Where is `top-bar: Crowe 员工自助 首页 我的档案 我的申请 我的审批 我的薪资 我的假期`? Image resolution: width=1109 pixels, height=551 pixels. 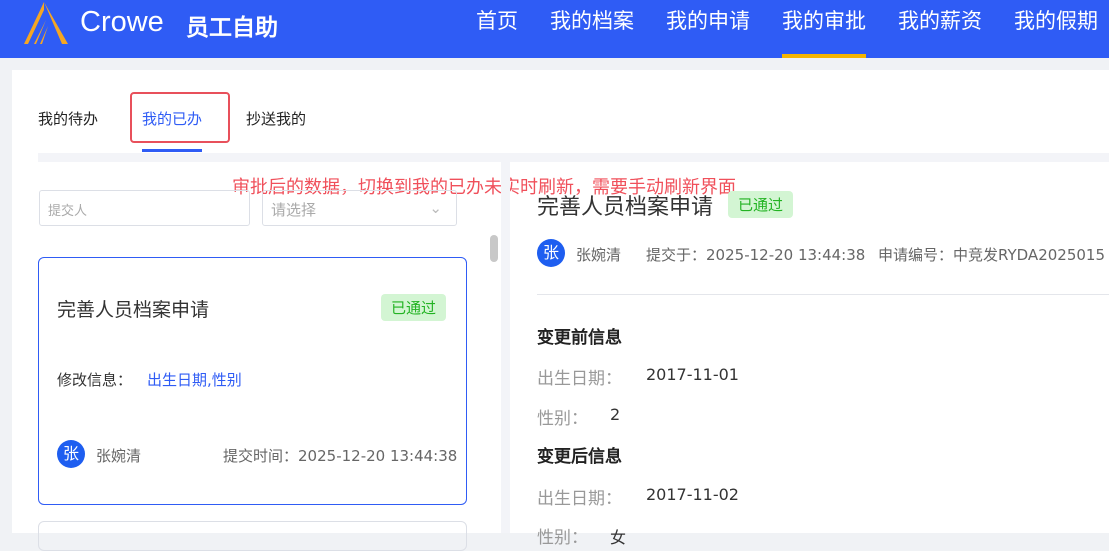 top-bar: Crowe 员工自助 首页 我的档案 我的申请 我的审批 我的薪资 我的假期 is located at coordinates (554, 29).